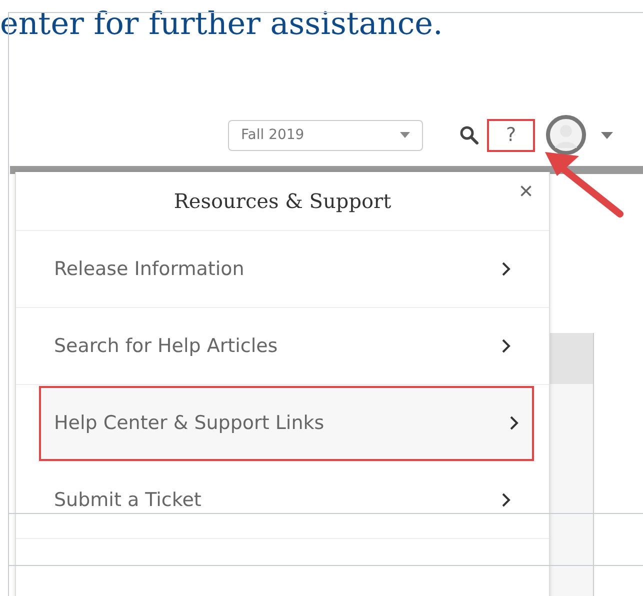 Image resolution: width=643 pixels, height=596 pixels. I want to click on menu-item: Release Information, so click(282, 269).